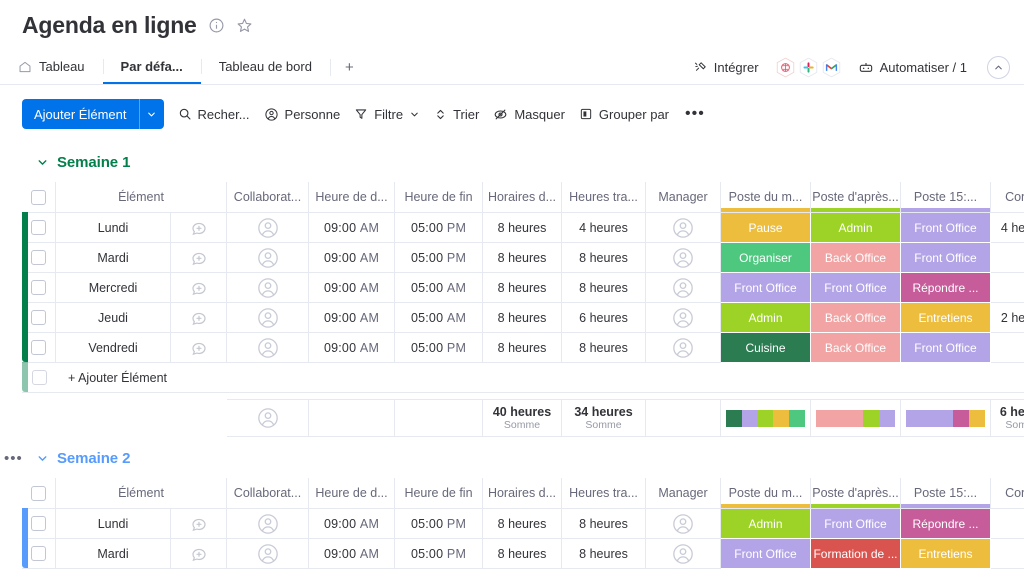  Describe the element at coordinates (695, 114) in the screenshot. I see `toolbar-more-button: •••` at that location.